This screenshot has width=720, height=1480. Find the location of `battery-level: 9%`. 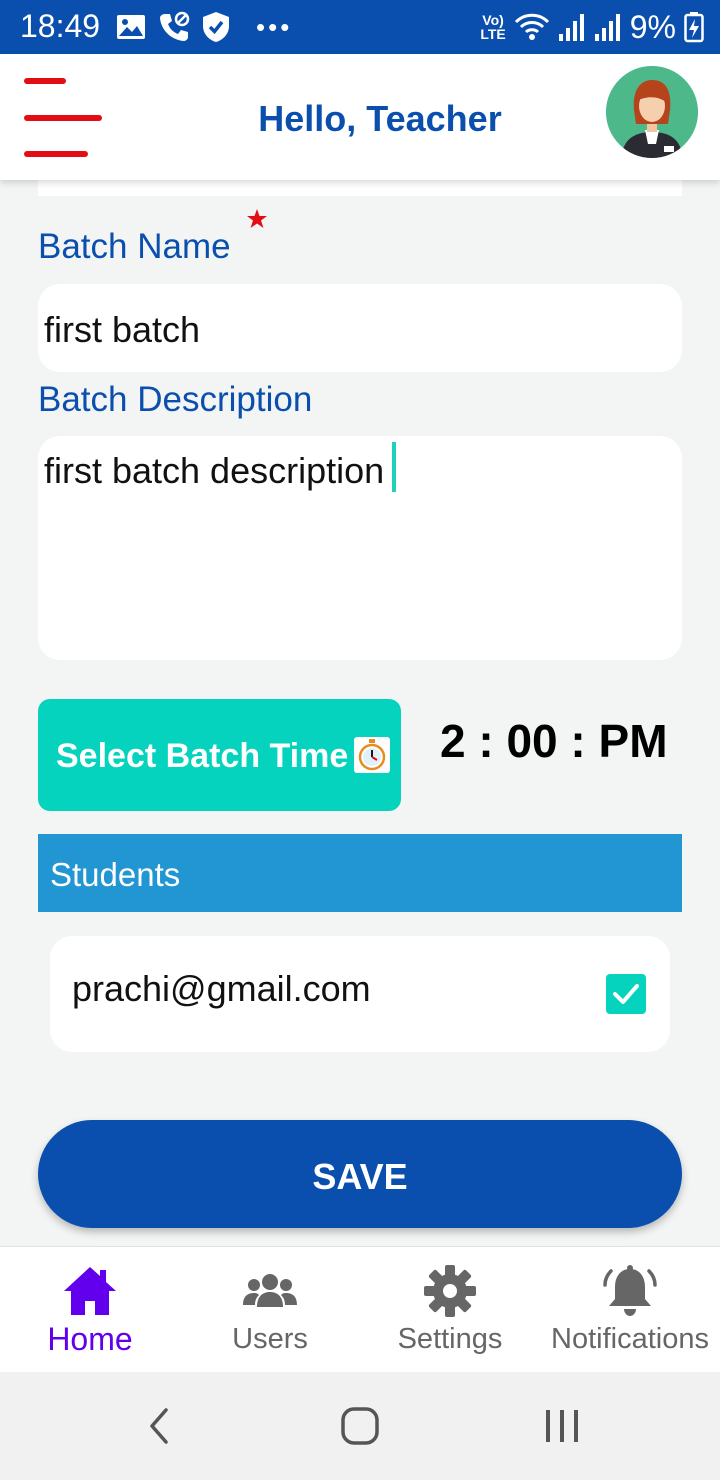

battery-level: 9% is located at coordinates (652, 26).